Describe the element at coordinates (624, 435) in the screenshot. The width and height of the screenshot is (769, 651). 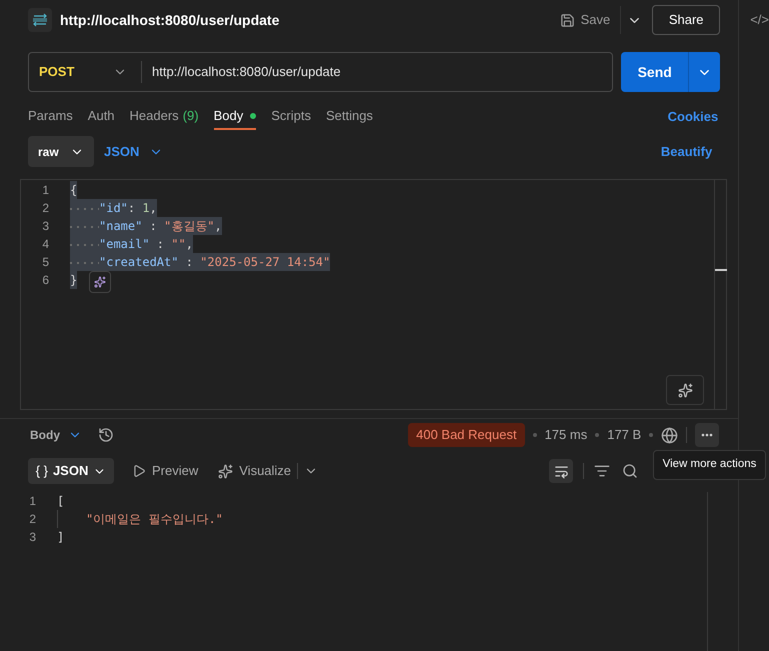
I see `response-size: 177 B` at that location.